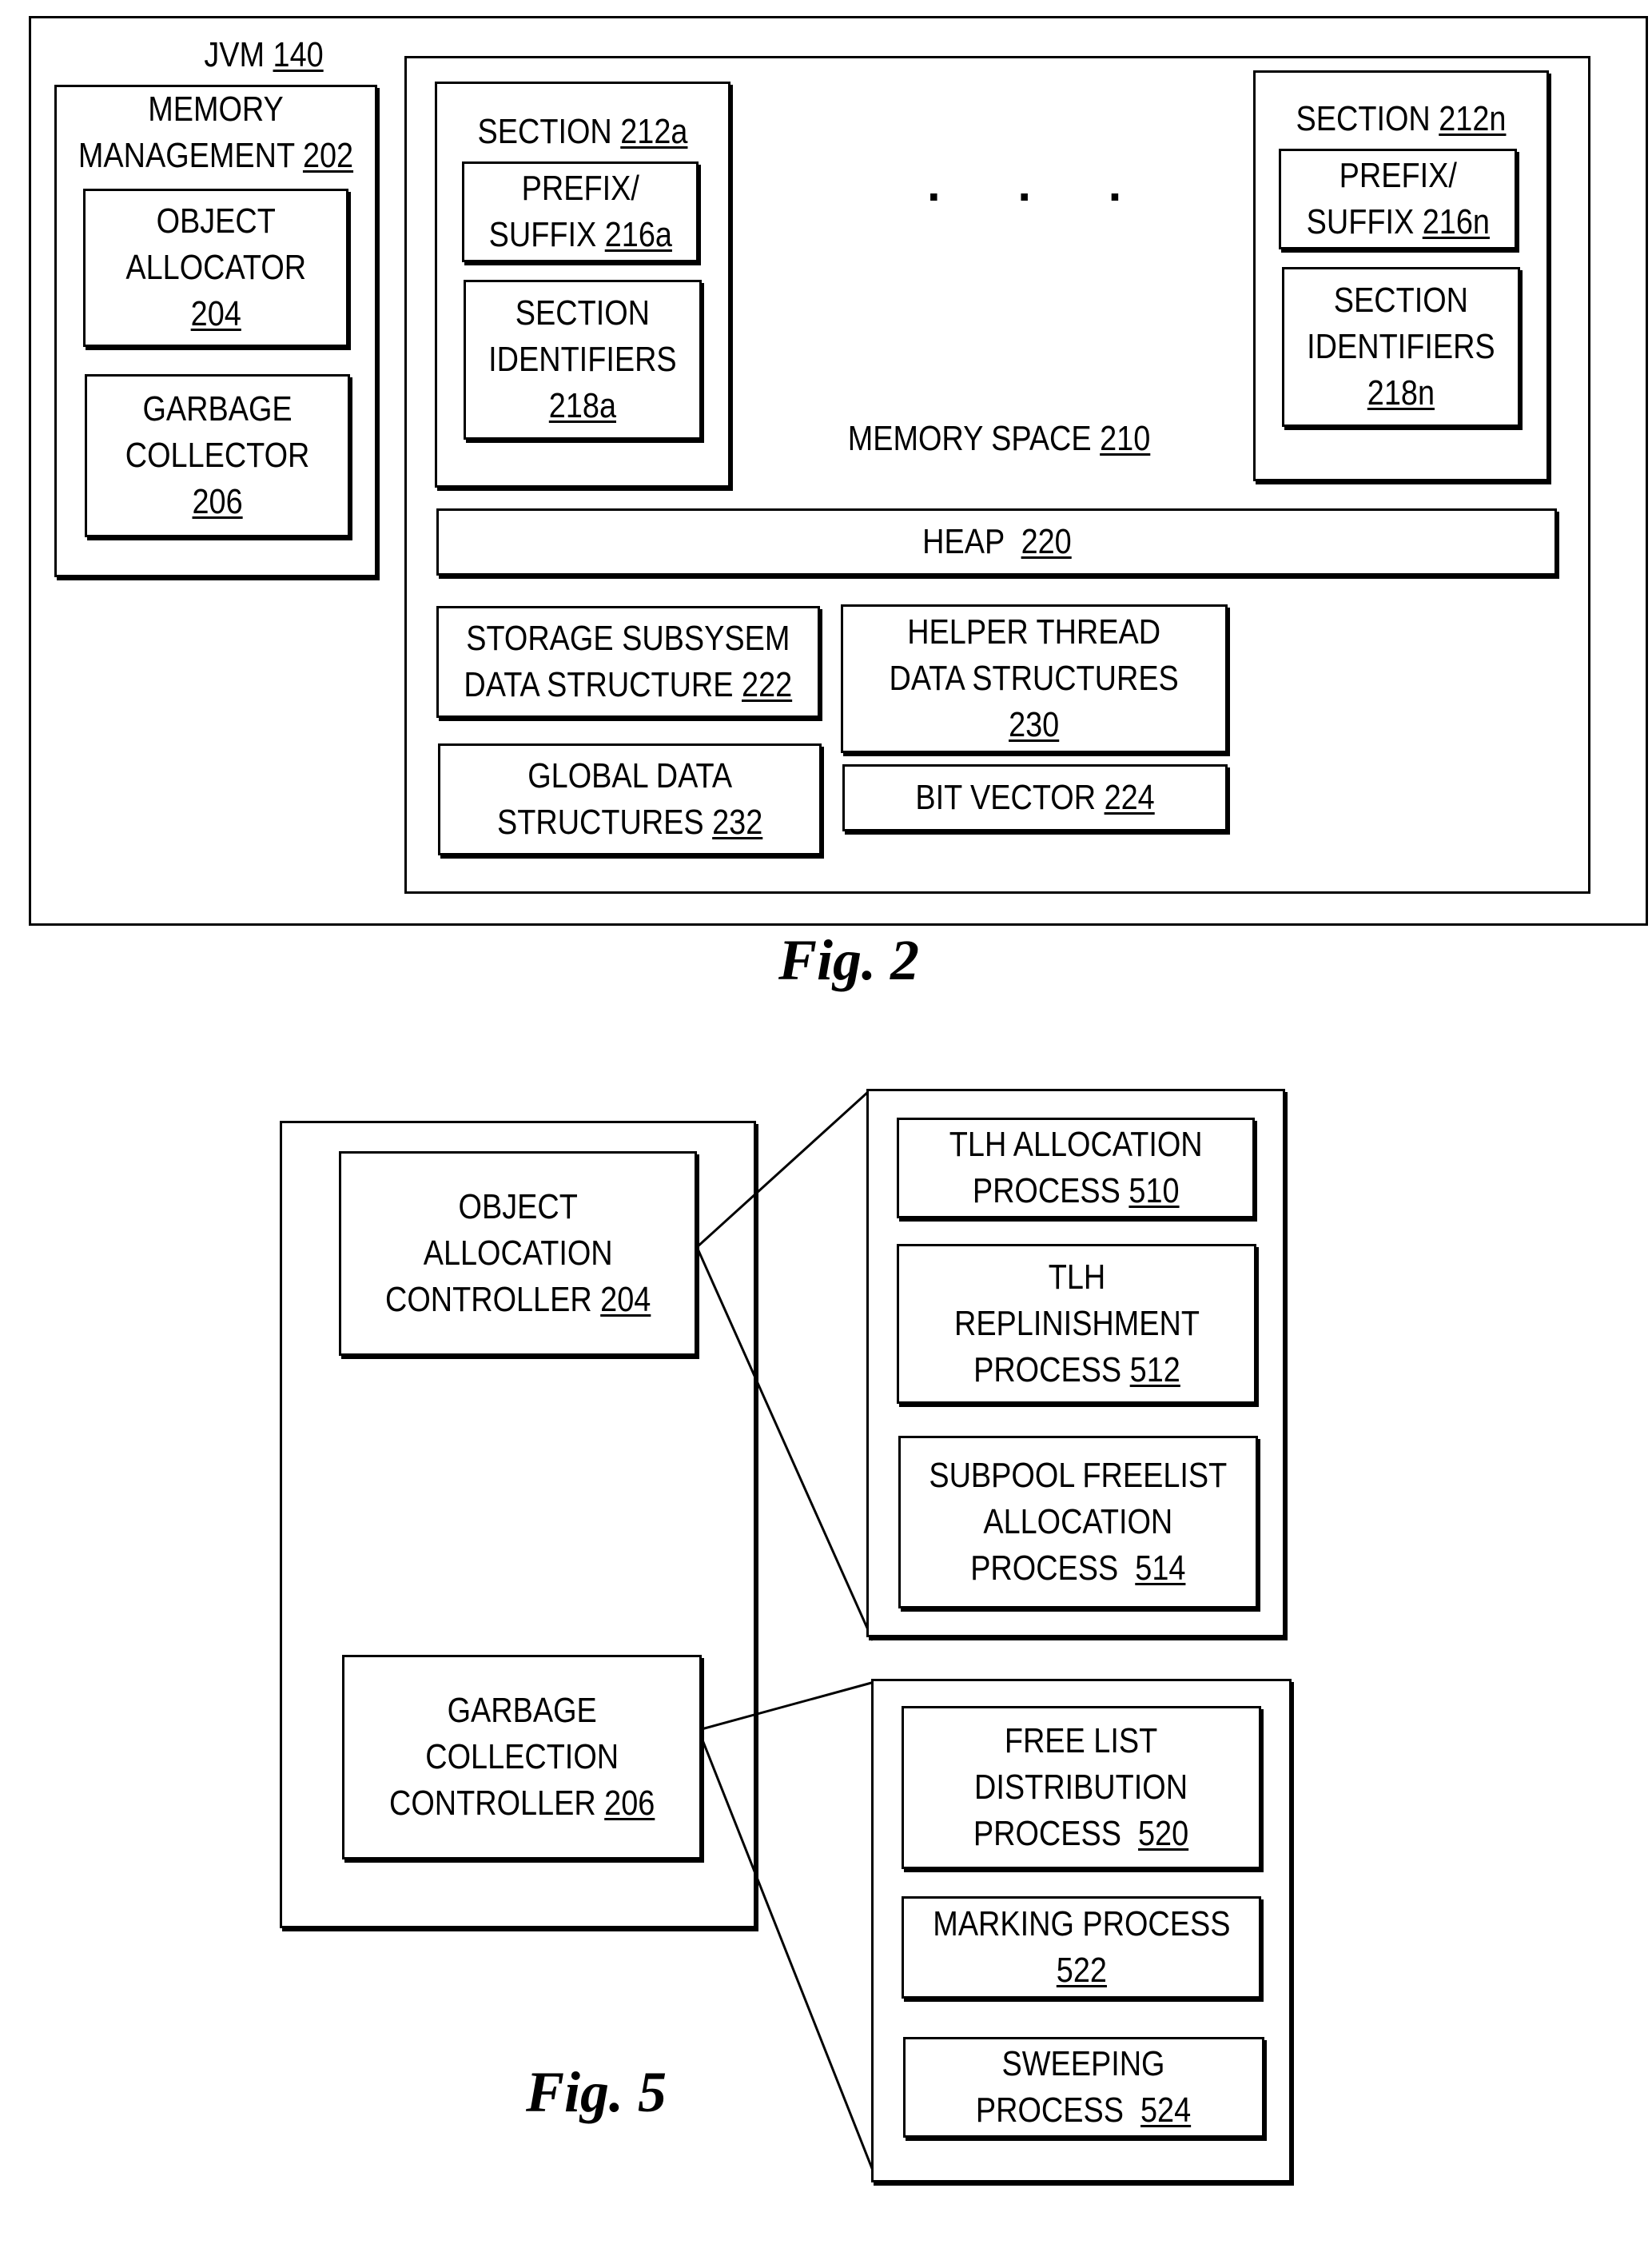 Image resolution: width=1652 pixels, height=2256 pixels. I want to click on free-list-distribution-box: FREE LIST DISTRIBUTION PROCESS 520, so click(1081, 1787).